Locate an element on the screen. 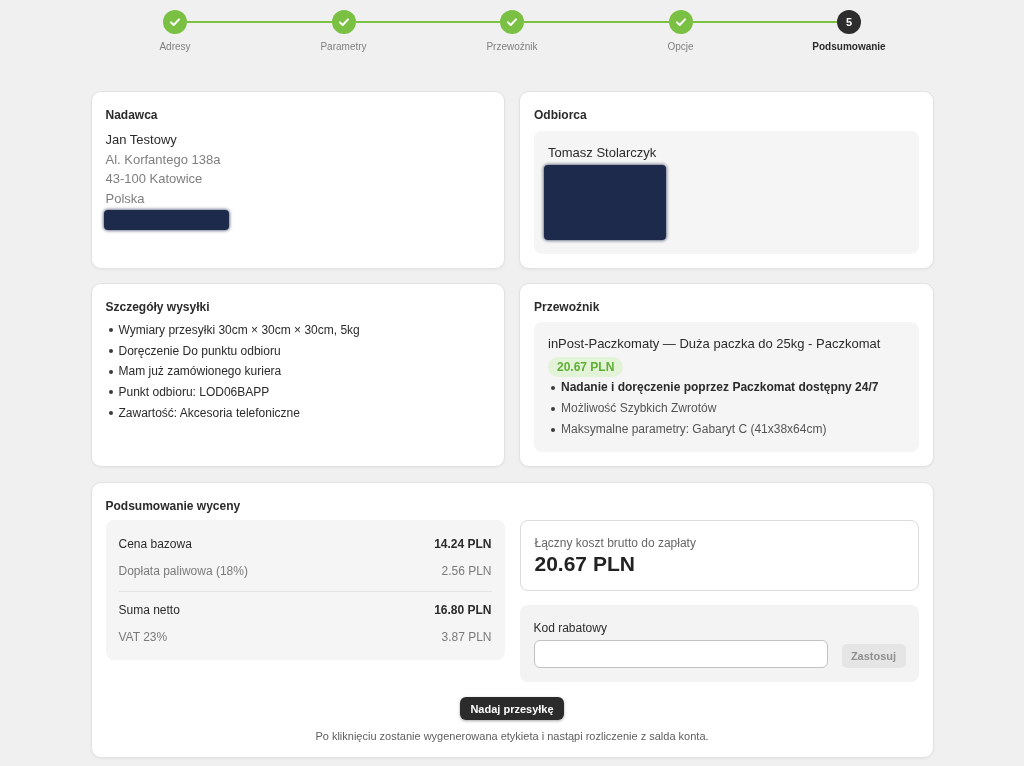  feature-item: Możliwość Szybkich Zwrotów is located at coordinates (639, 408).